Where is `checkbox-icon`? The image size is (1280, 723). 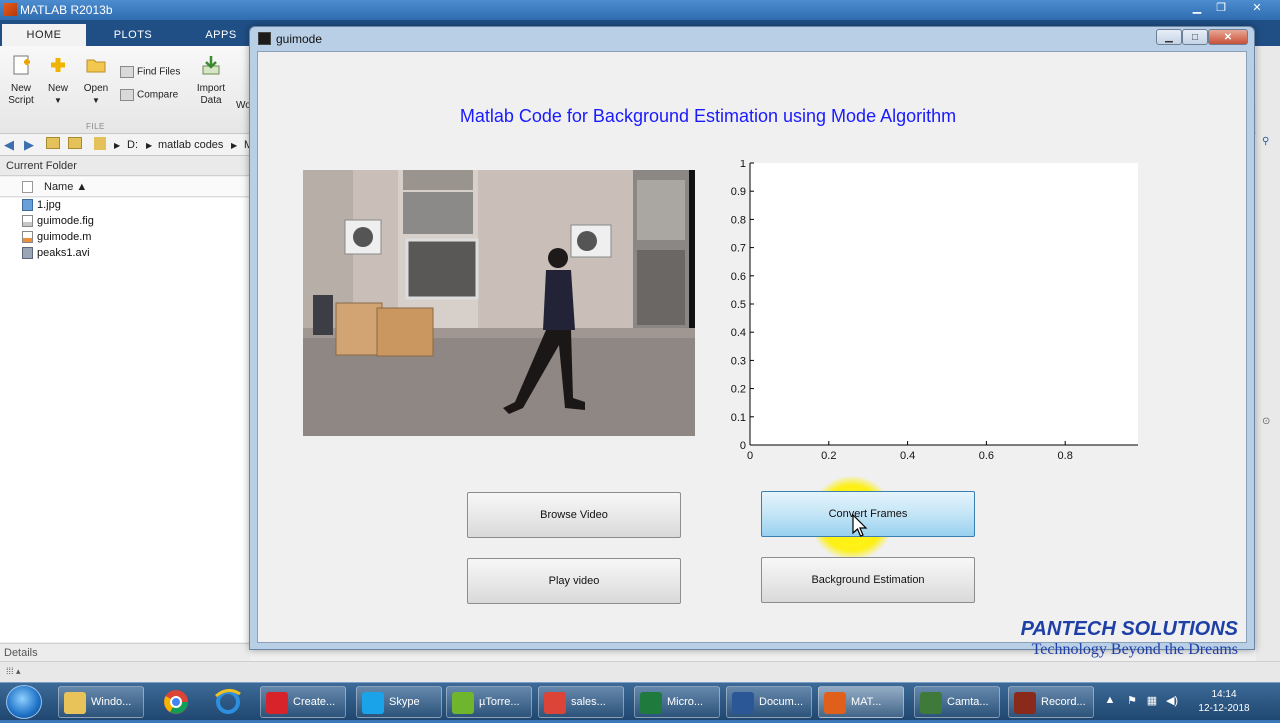
checkbox-icon is located at coordinates (27, 187).